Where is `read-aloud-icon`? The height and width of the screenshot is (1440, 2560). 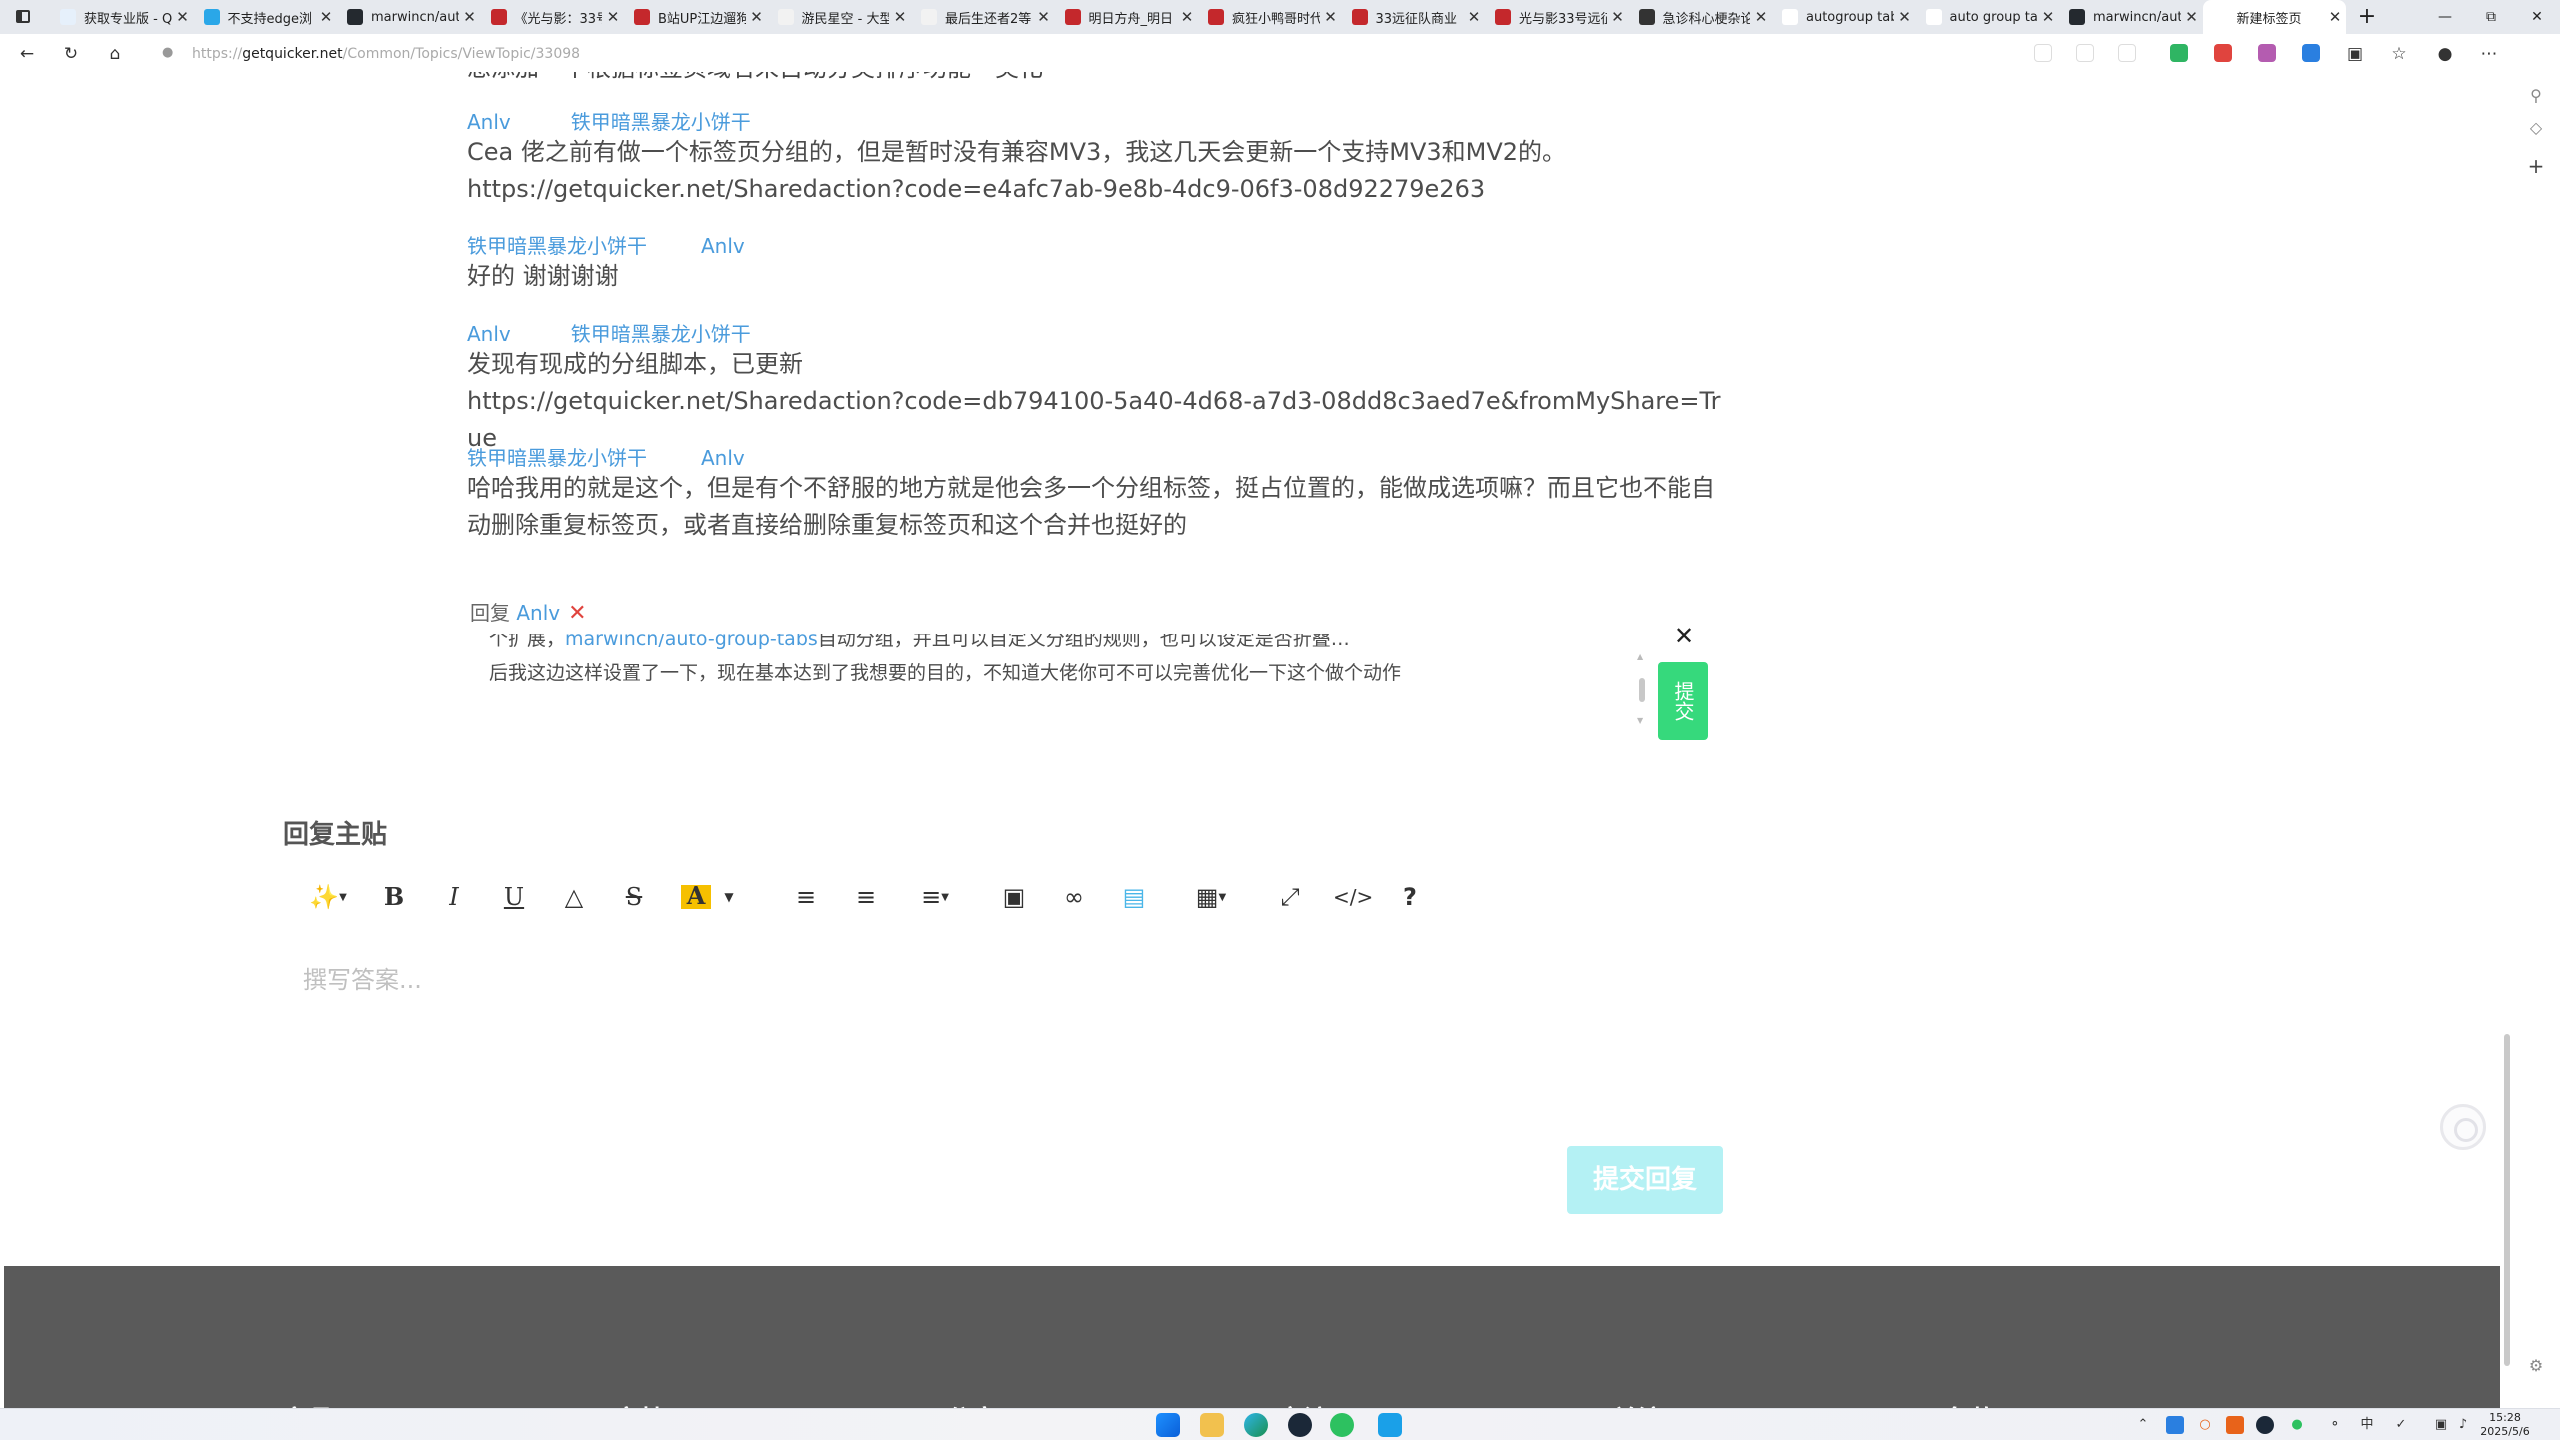 read-aloud-icon is located at coordinates (2043, 53).